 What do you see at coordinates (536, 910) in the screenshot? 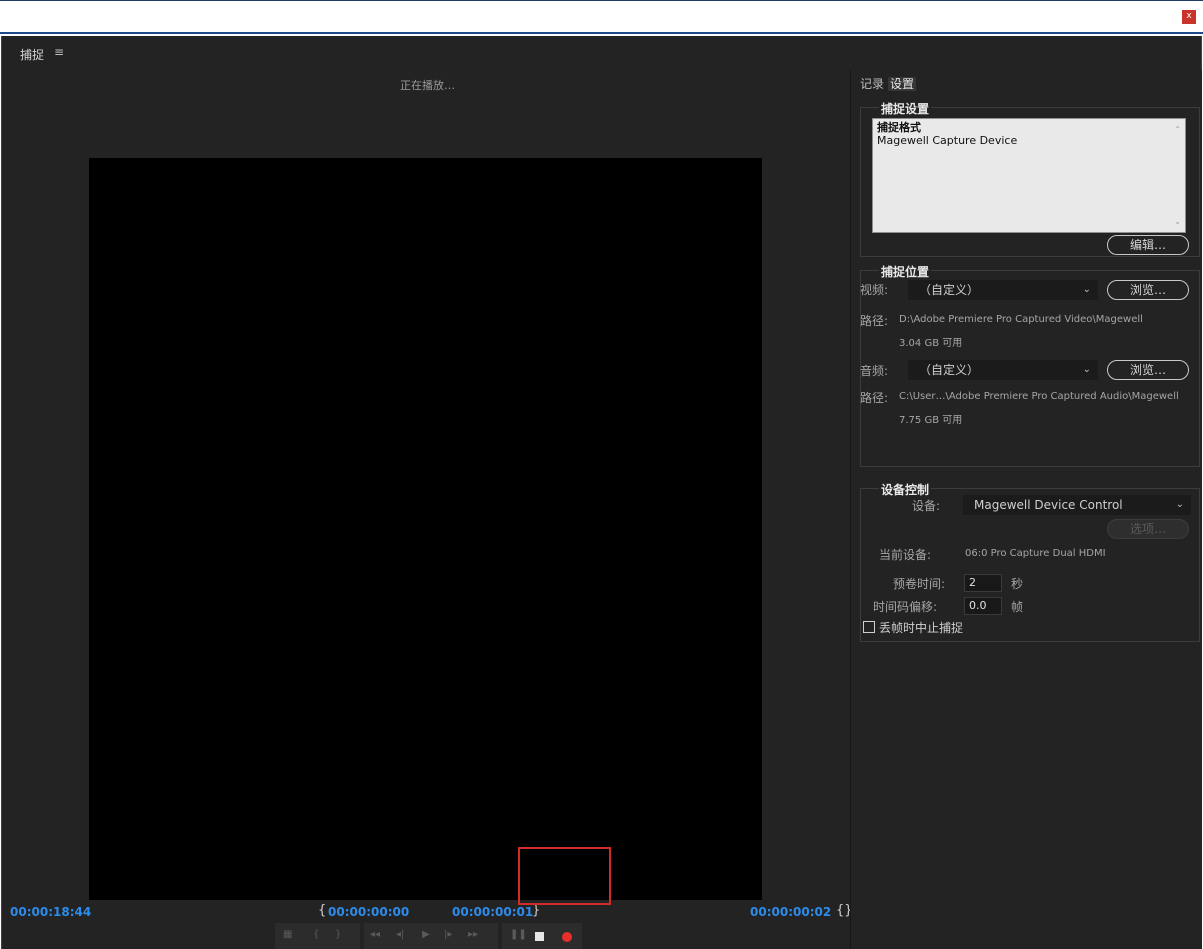
I see `out-point-icon: }` at bounding box center [536, 910].